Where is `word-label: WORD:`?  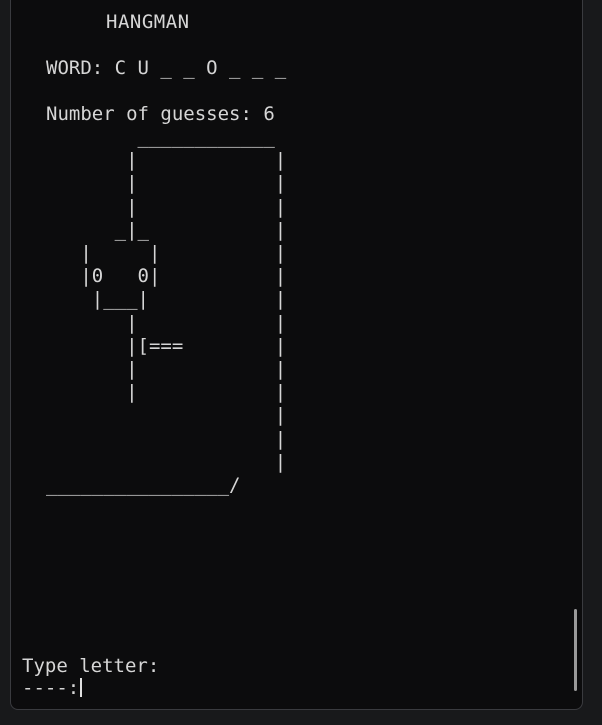
word-label: WORD: is located at coordinates (75, 68).